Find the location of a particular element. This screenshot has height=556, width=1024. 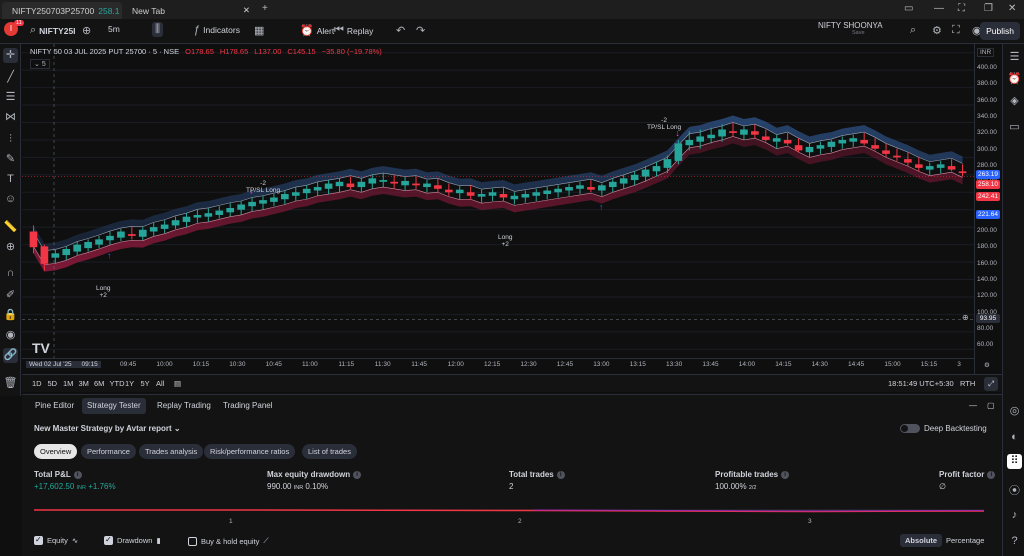

absolute-button: Absolute is located at coordinates (921, 540).